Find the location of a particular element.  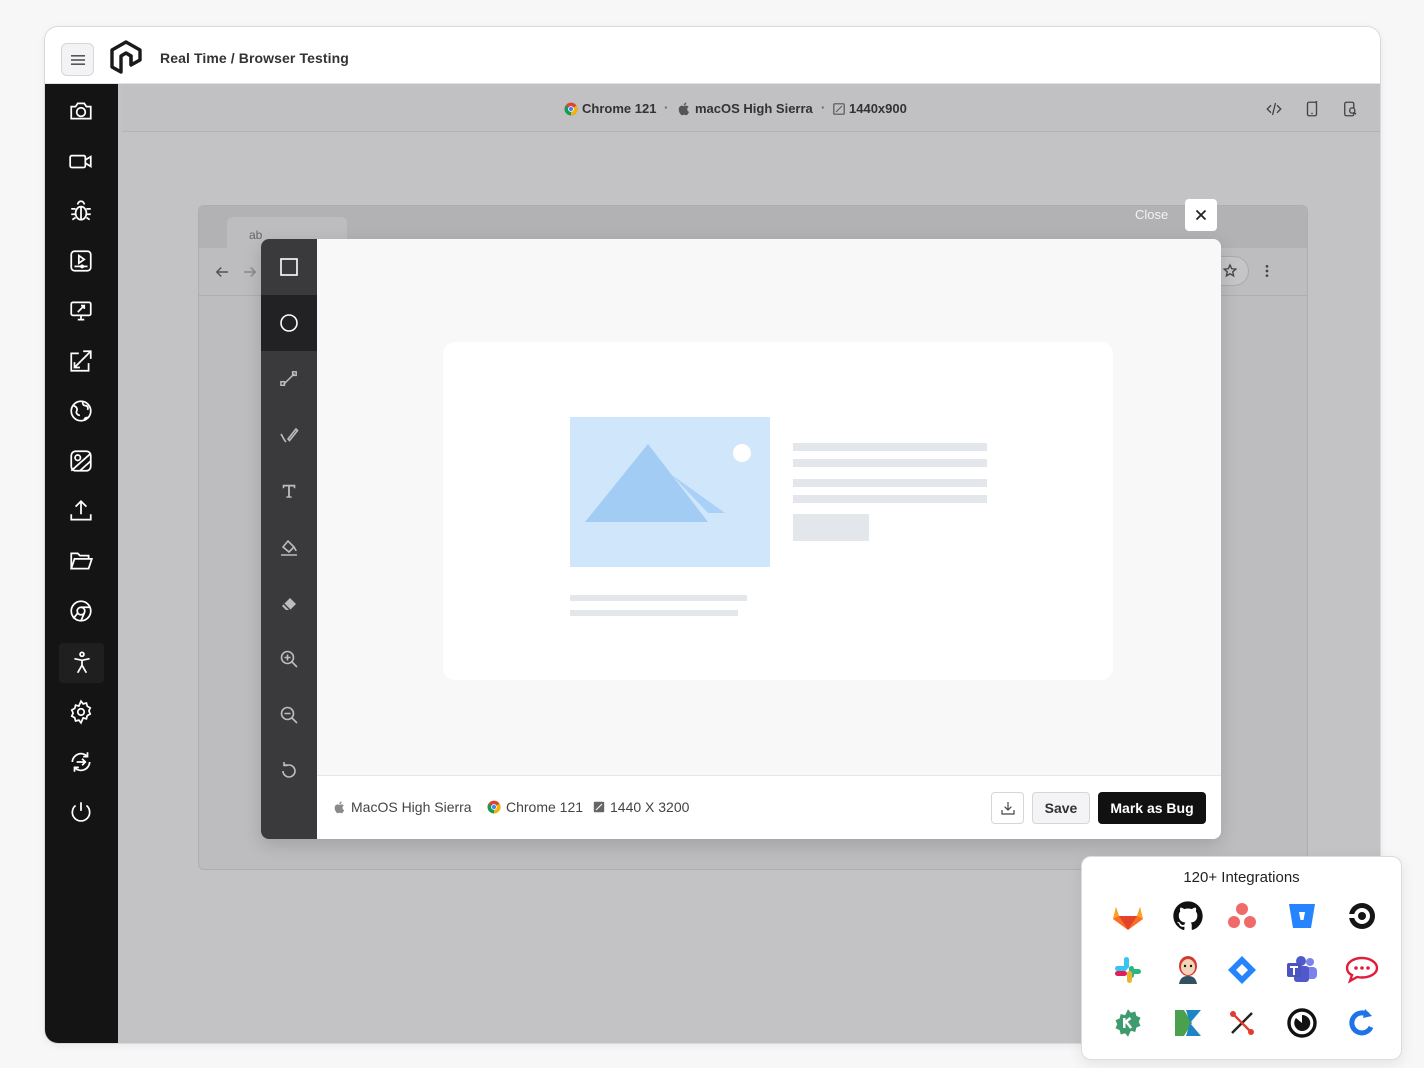

media-player-icon is located at coordinates (81, 261).